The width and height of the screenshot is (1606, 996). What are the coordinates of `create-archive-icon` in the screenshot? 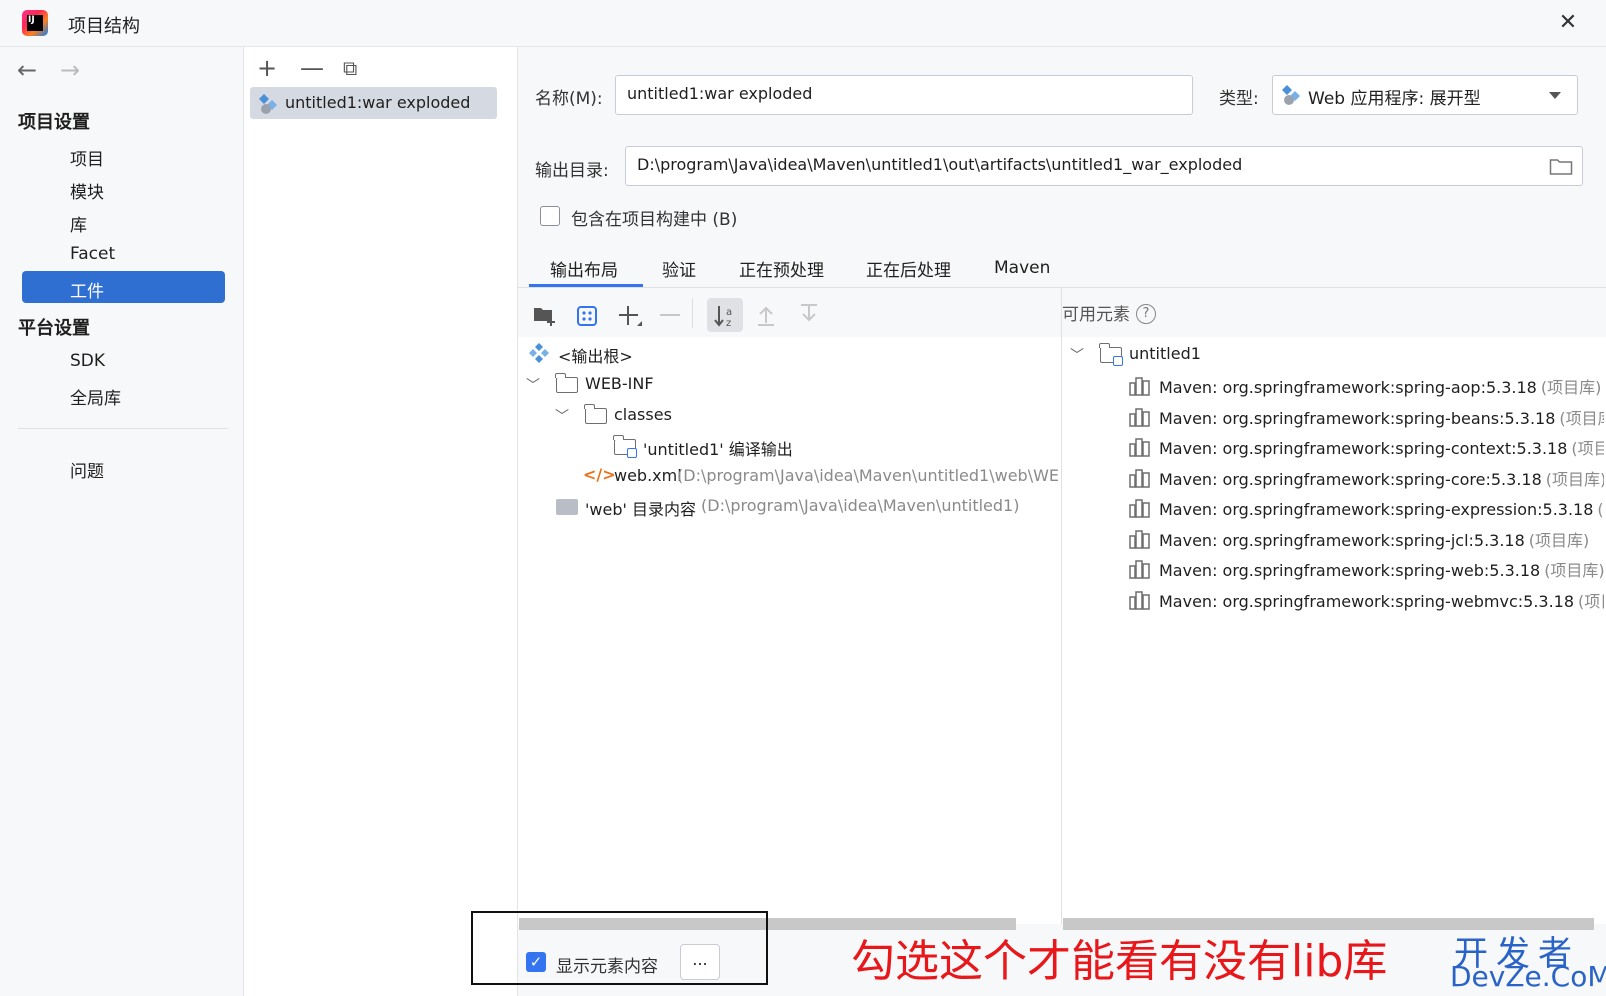 It's located at (587, 316).